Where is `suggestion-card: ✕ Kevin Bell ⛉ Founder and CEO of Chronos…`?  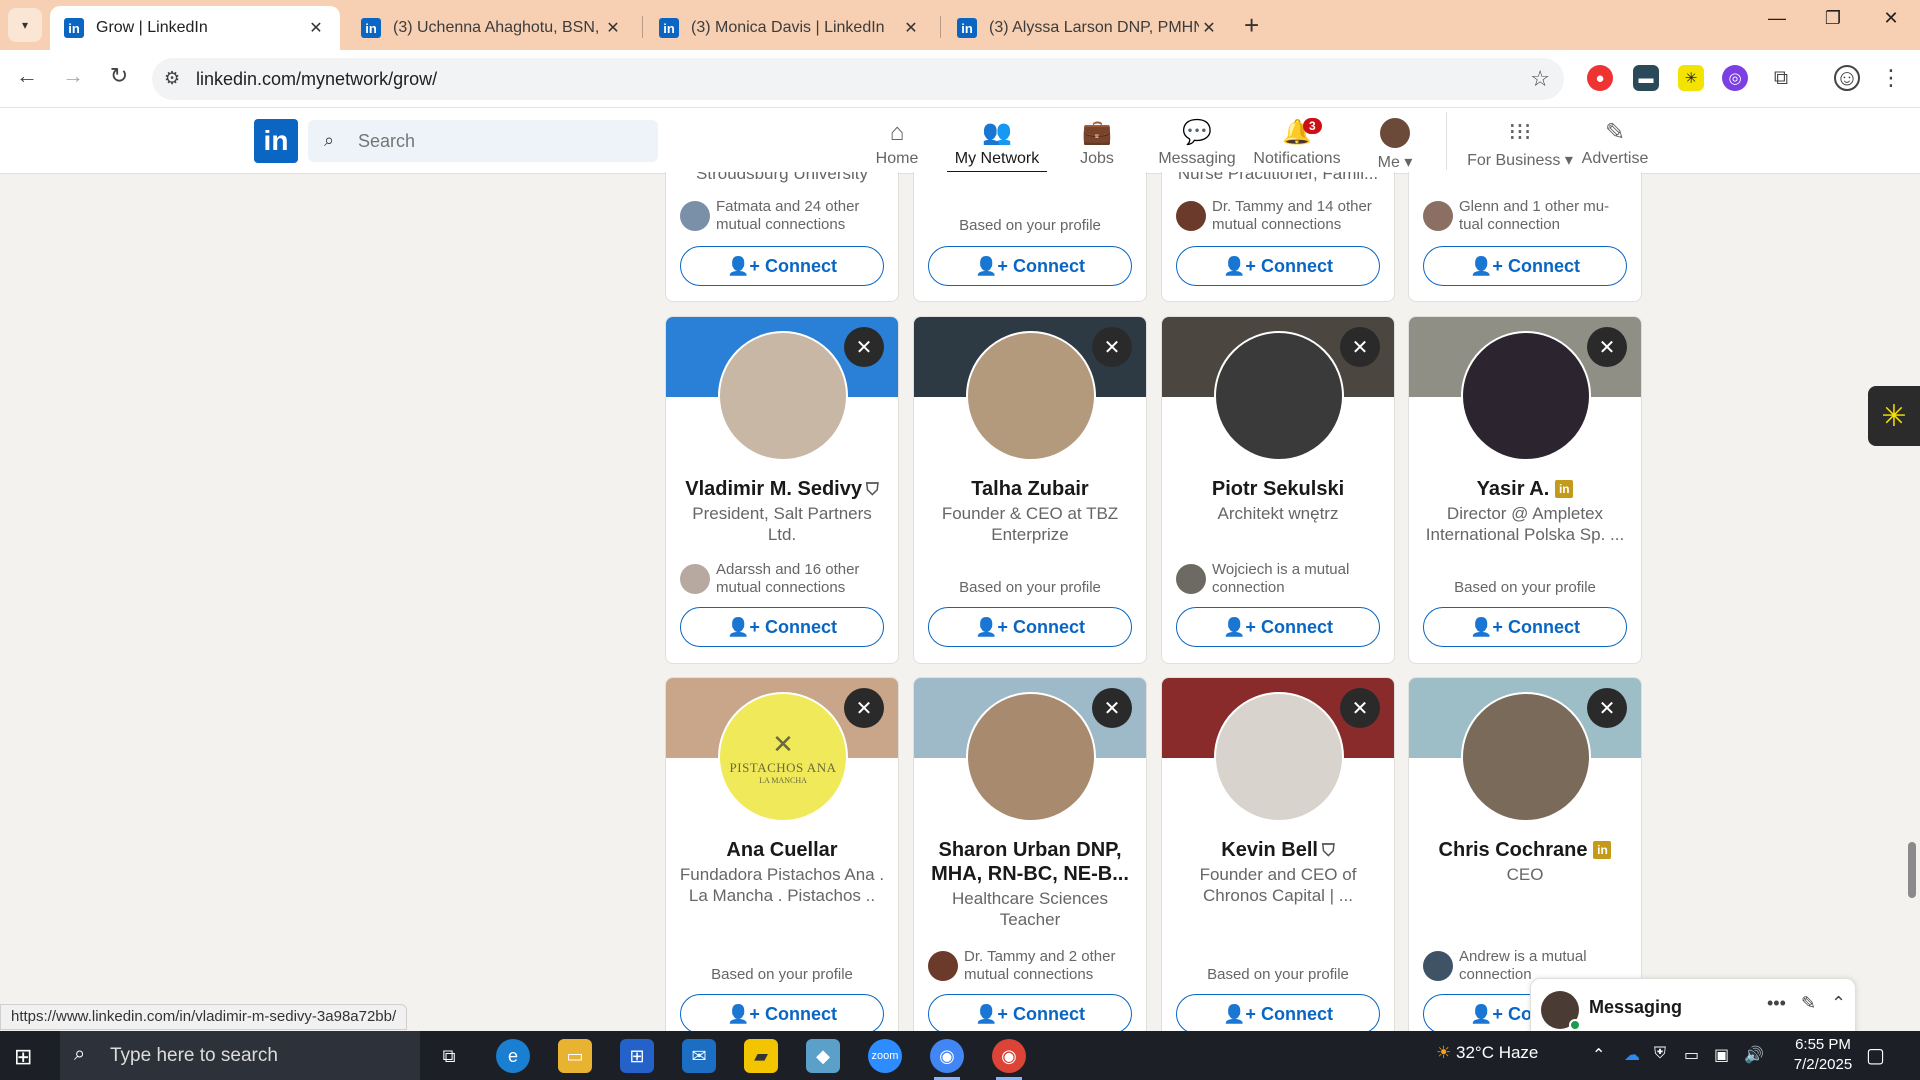 suggestion-card: ✕ Kevin Bell ⛉ Founder and CEO of Chronos… is located at coordinates (1278, 857).